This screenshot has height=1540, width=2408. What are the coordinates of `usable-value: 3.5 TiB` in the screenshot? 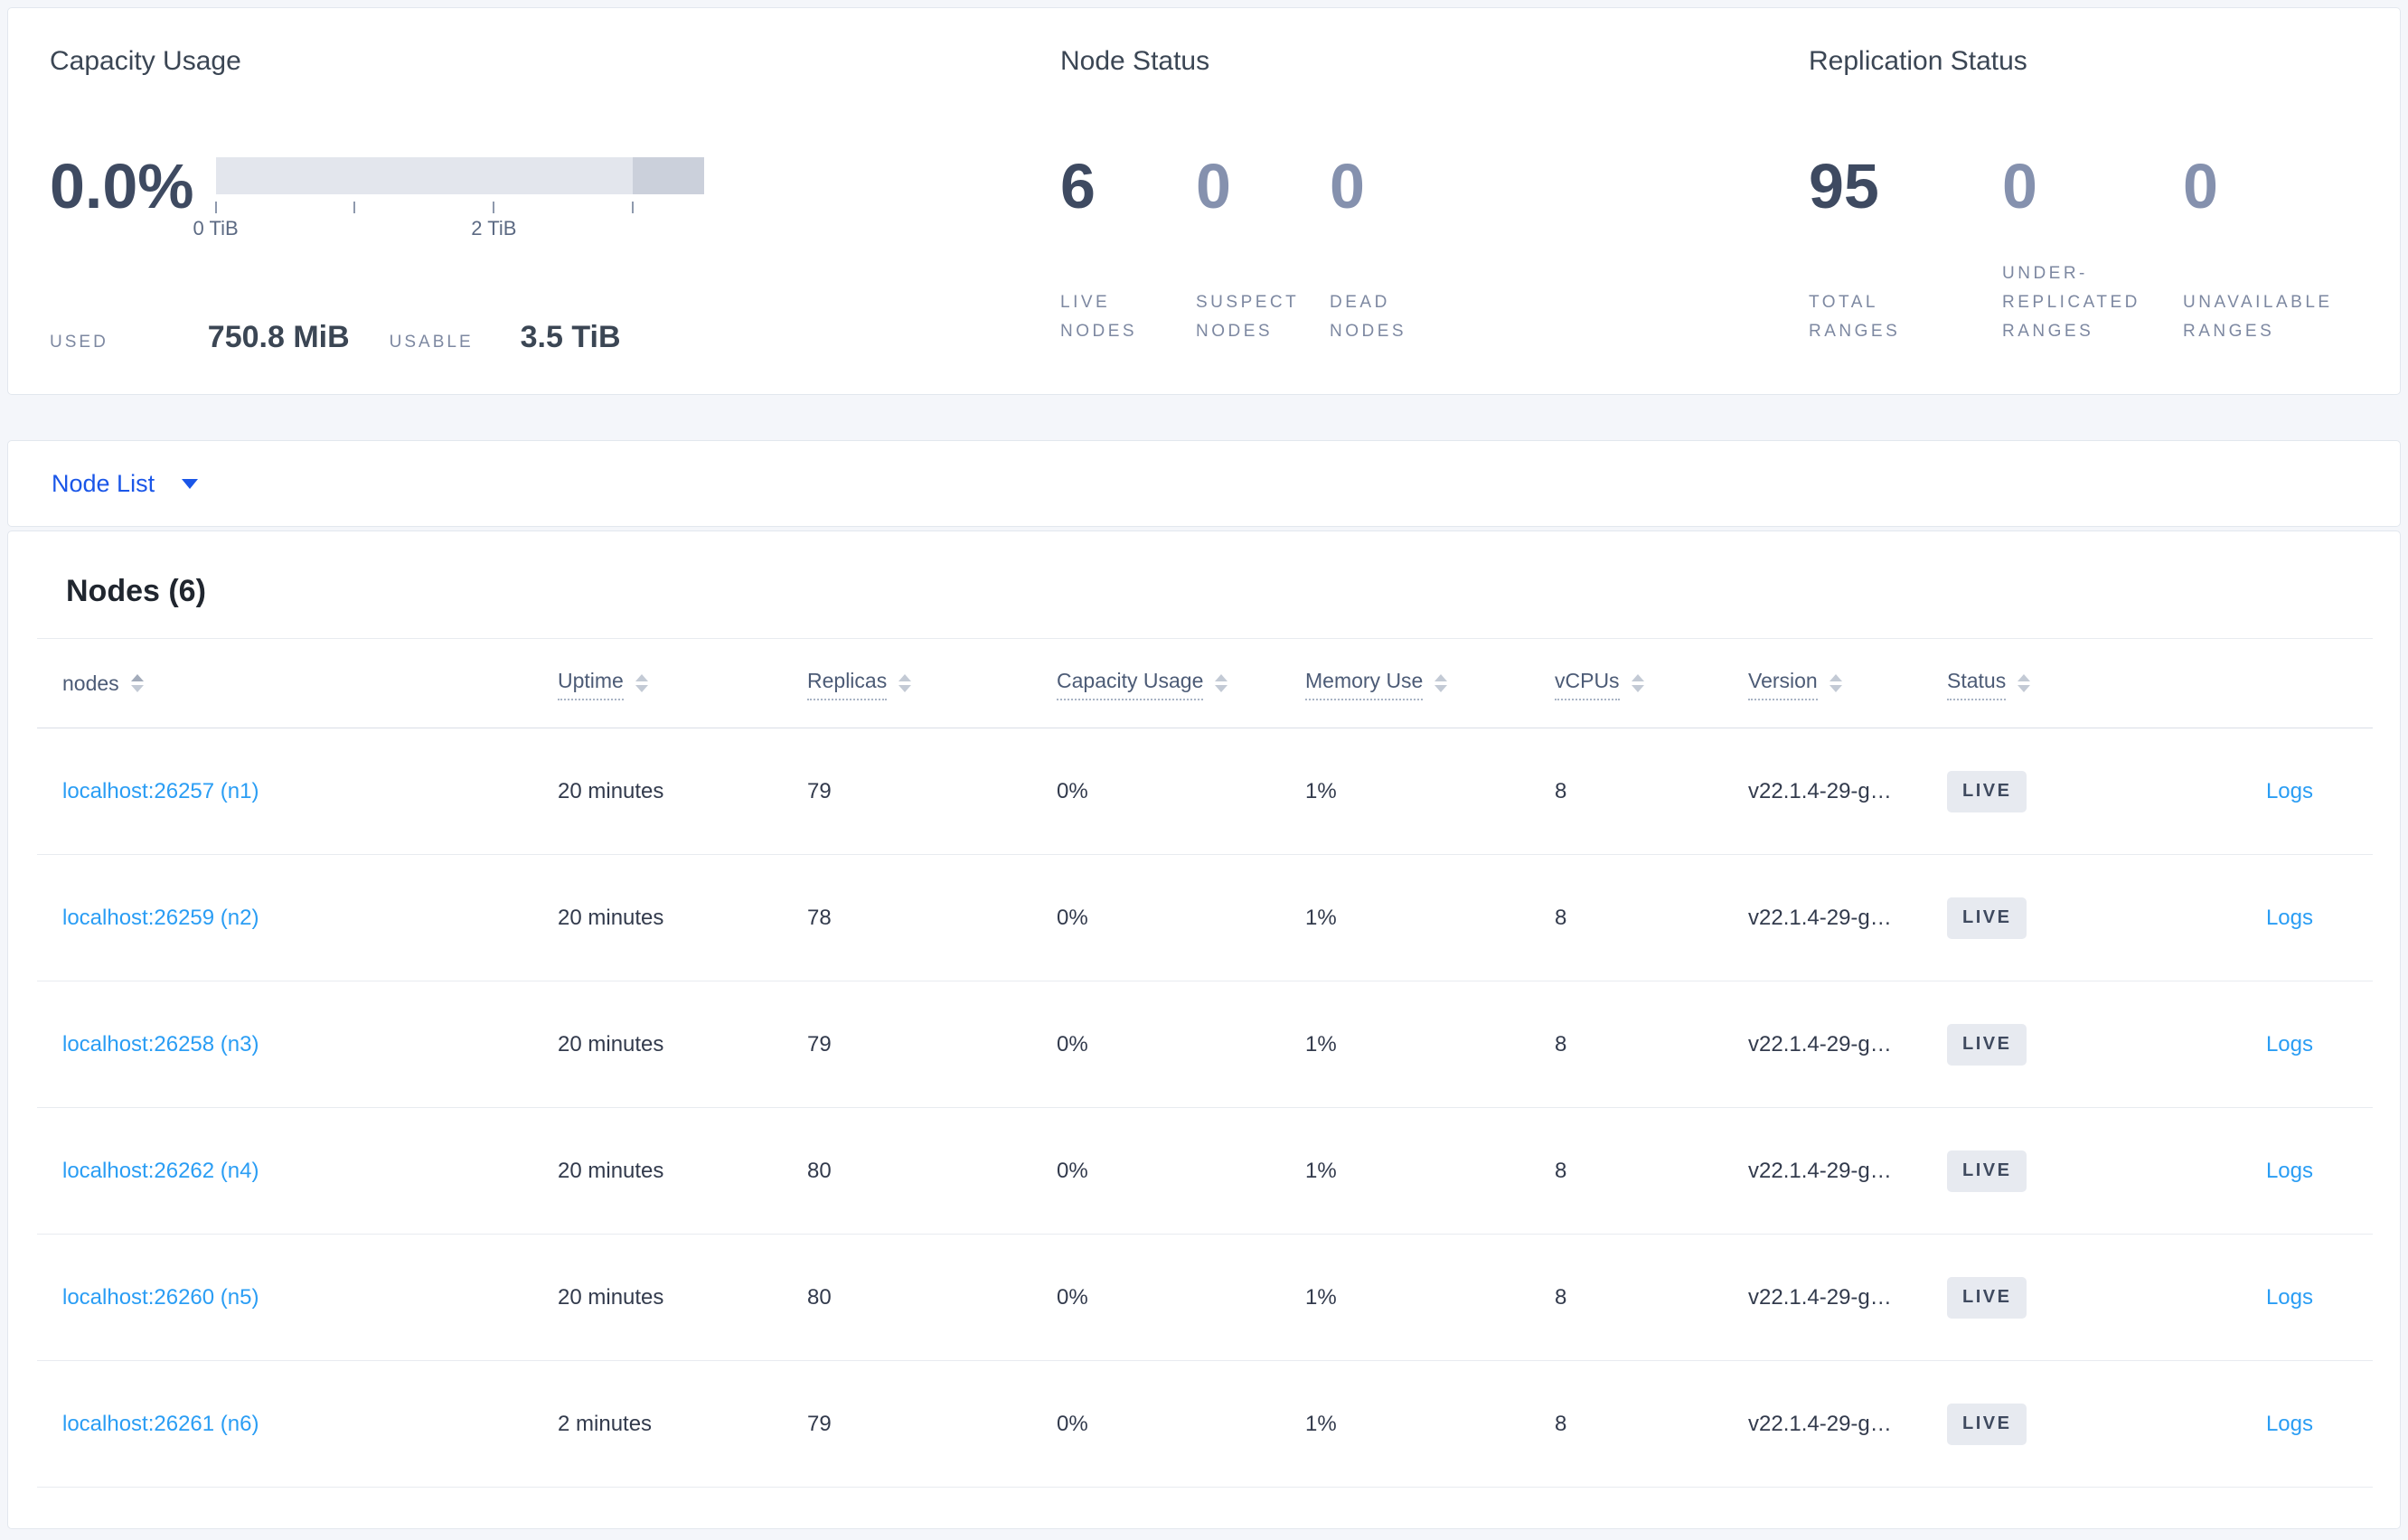 It's located at (570, 337).